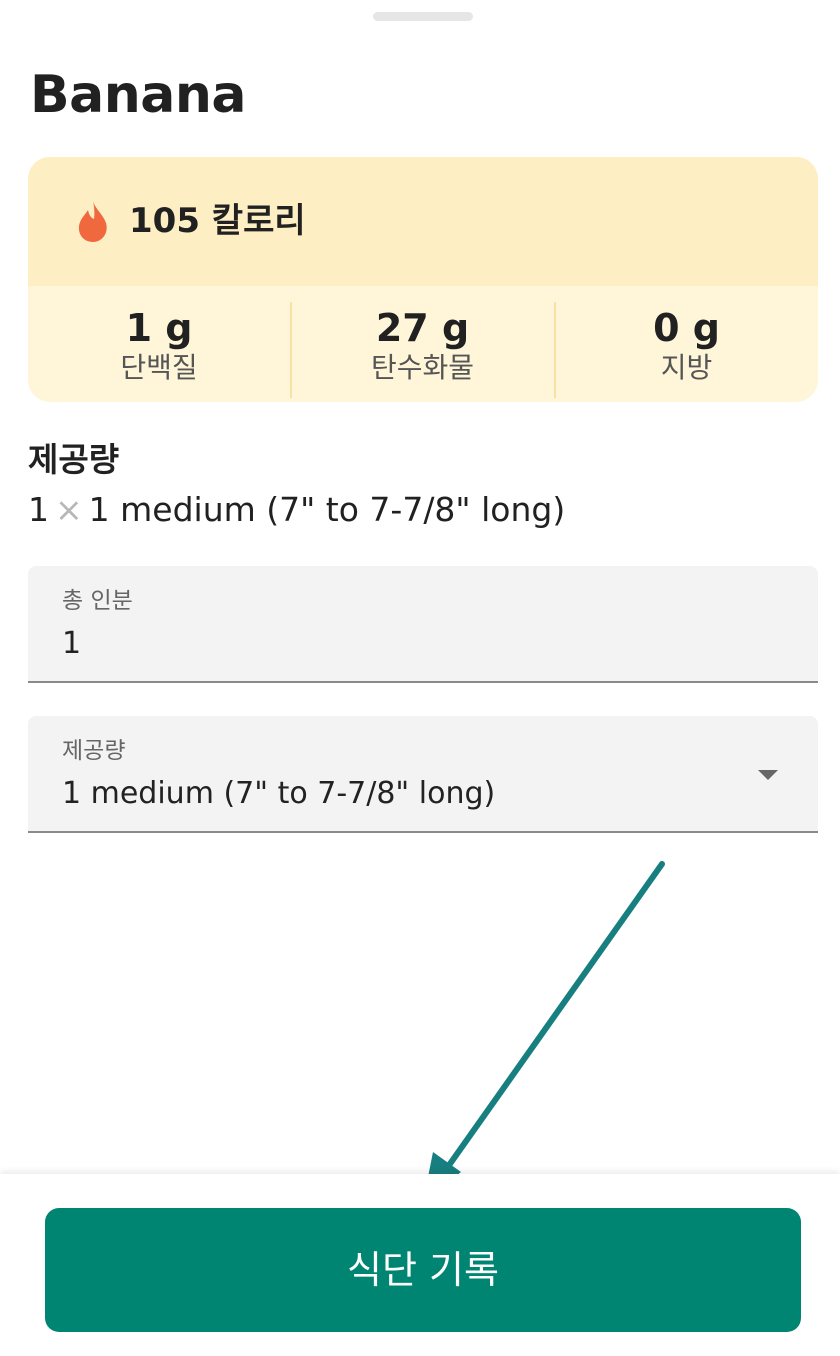 Image resolution: width=840 pixels, height=1356 pixels. I want to click on serving-summary: 1 × 1 medium (7" to 7-7/8" long), so click(296, 510).